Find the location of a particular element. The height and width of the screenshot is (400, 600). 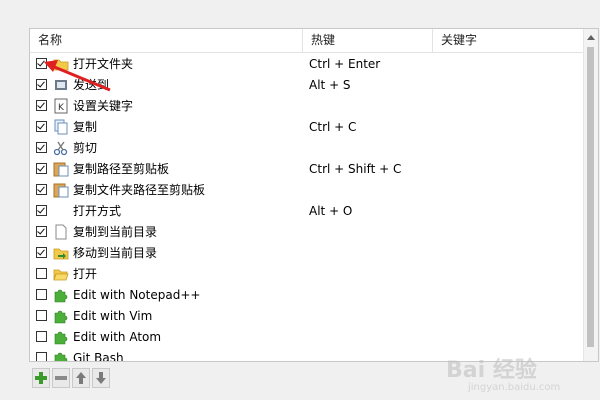

row-hotkey: Ctrl + Enter is located at coordinates (345, 64).